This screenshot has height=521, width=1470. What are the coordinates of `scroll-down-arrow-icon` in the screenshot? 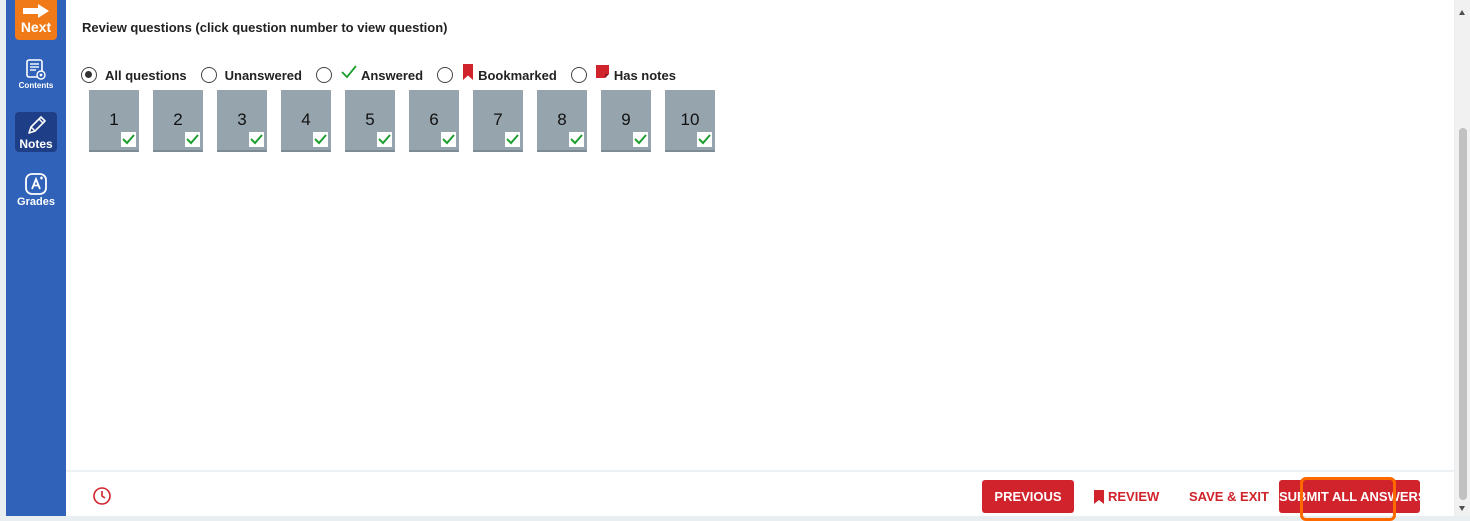 It's located at (1462, 508).